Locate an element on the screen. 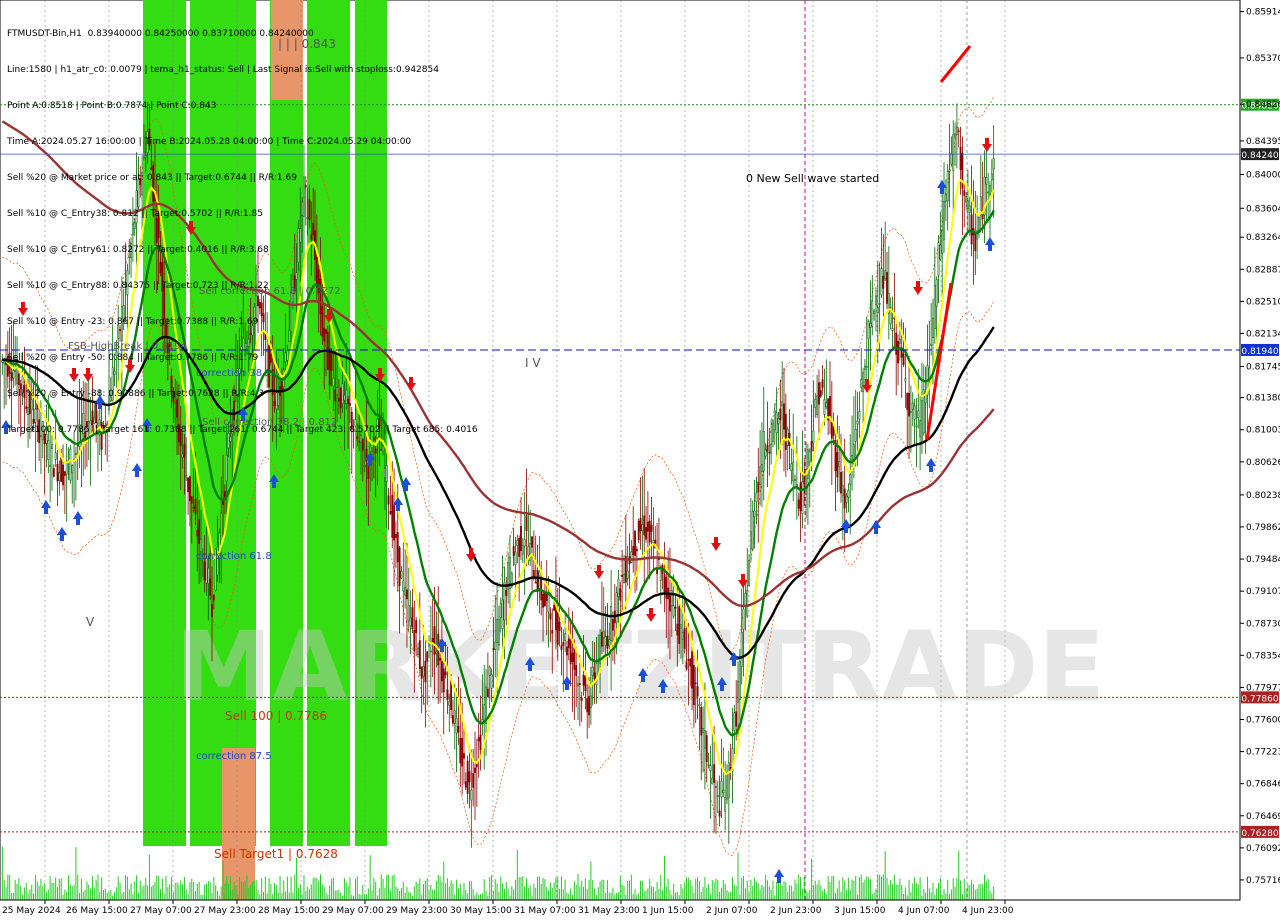  y-tick-label: 0.85370 is located at coordinates (1263, 59).